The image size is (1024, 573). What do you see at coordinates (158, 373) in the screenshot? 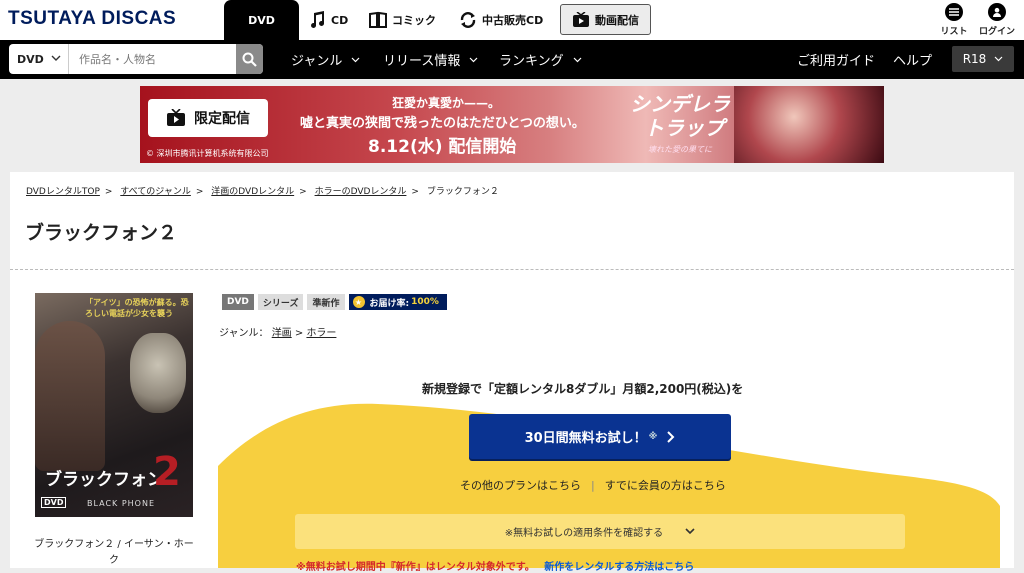
I see `cover-mask-figure` at bounding box center [158, 373].